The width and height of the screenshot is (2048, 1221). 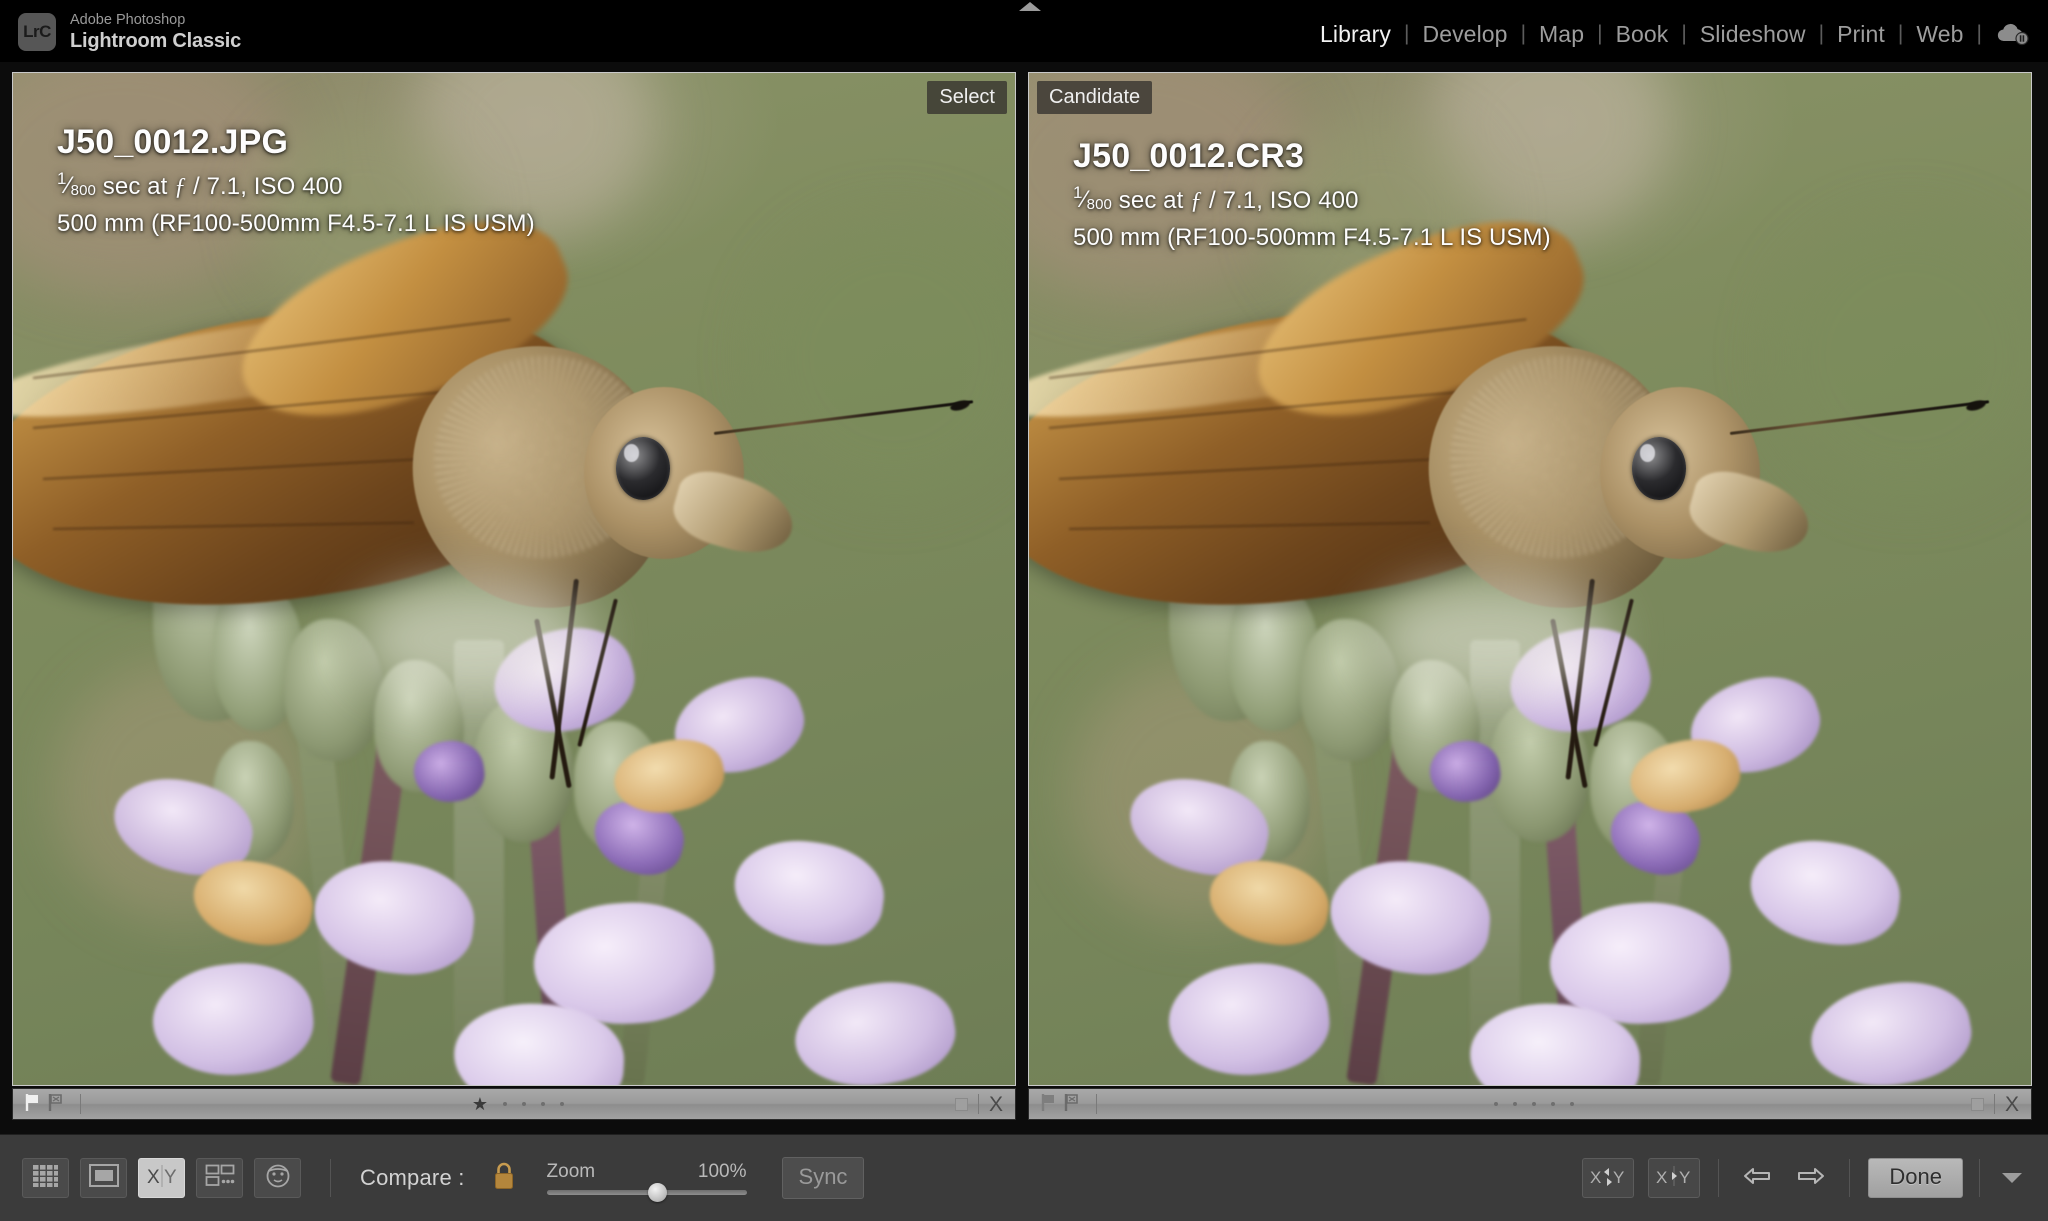 What do you see at coordinates (1355, 34) in the screenshot?
I see `module-library: Library` at bounding box center [1355, 34].